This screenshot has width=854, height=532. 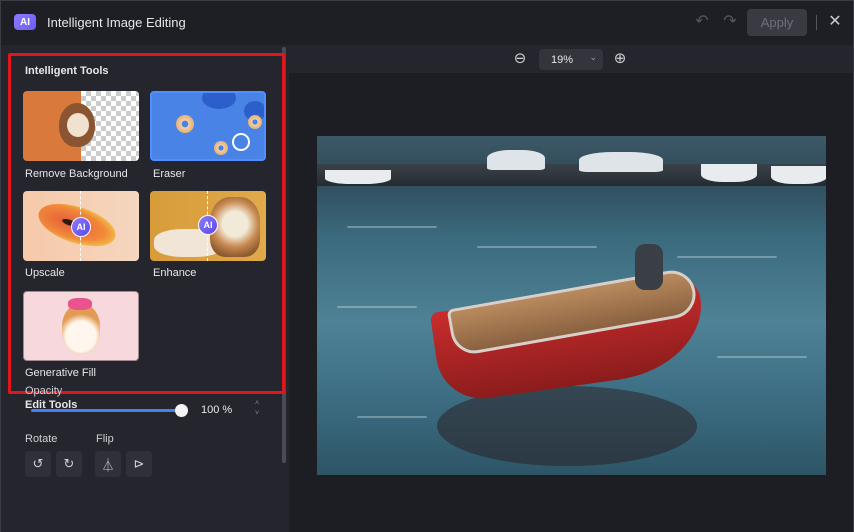 I want to click on eraser-cursor-icon, so click(x=241, y=142).